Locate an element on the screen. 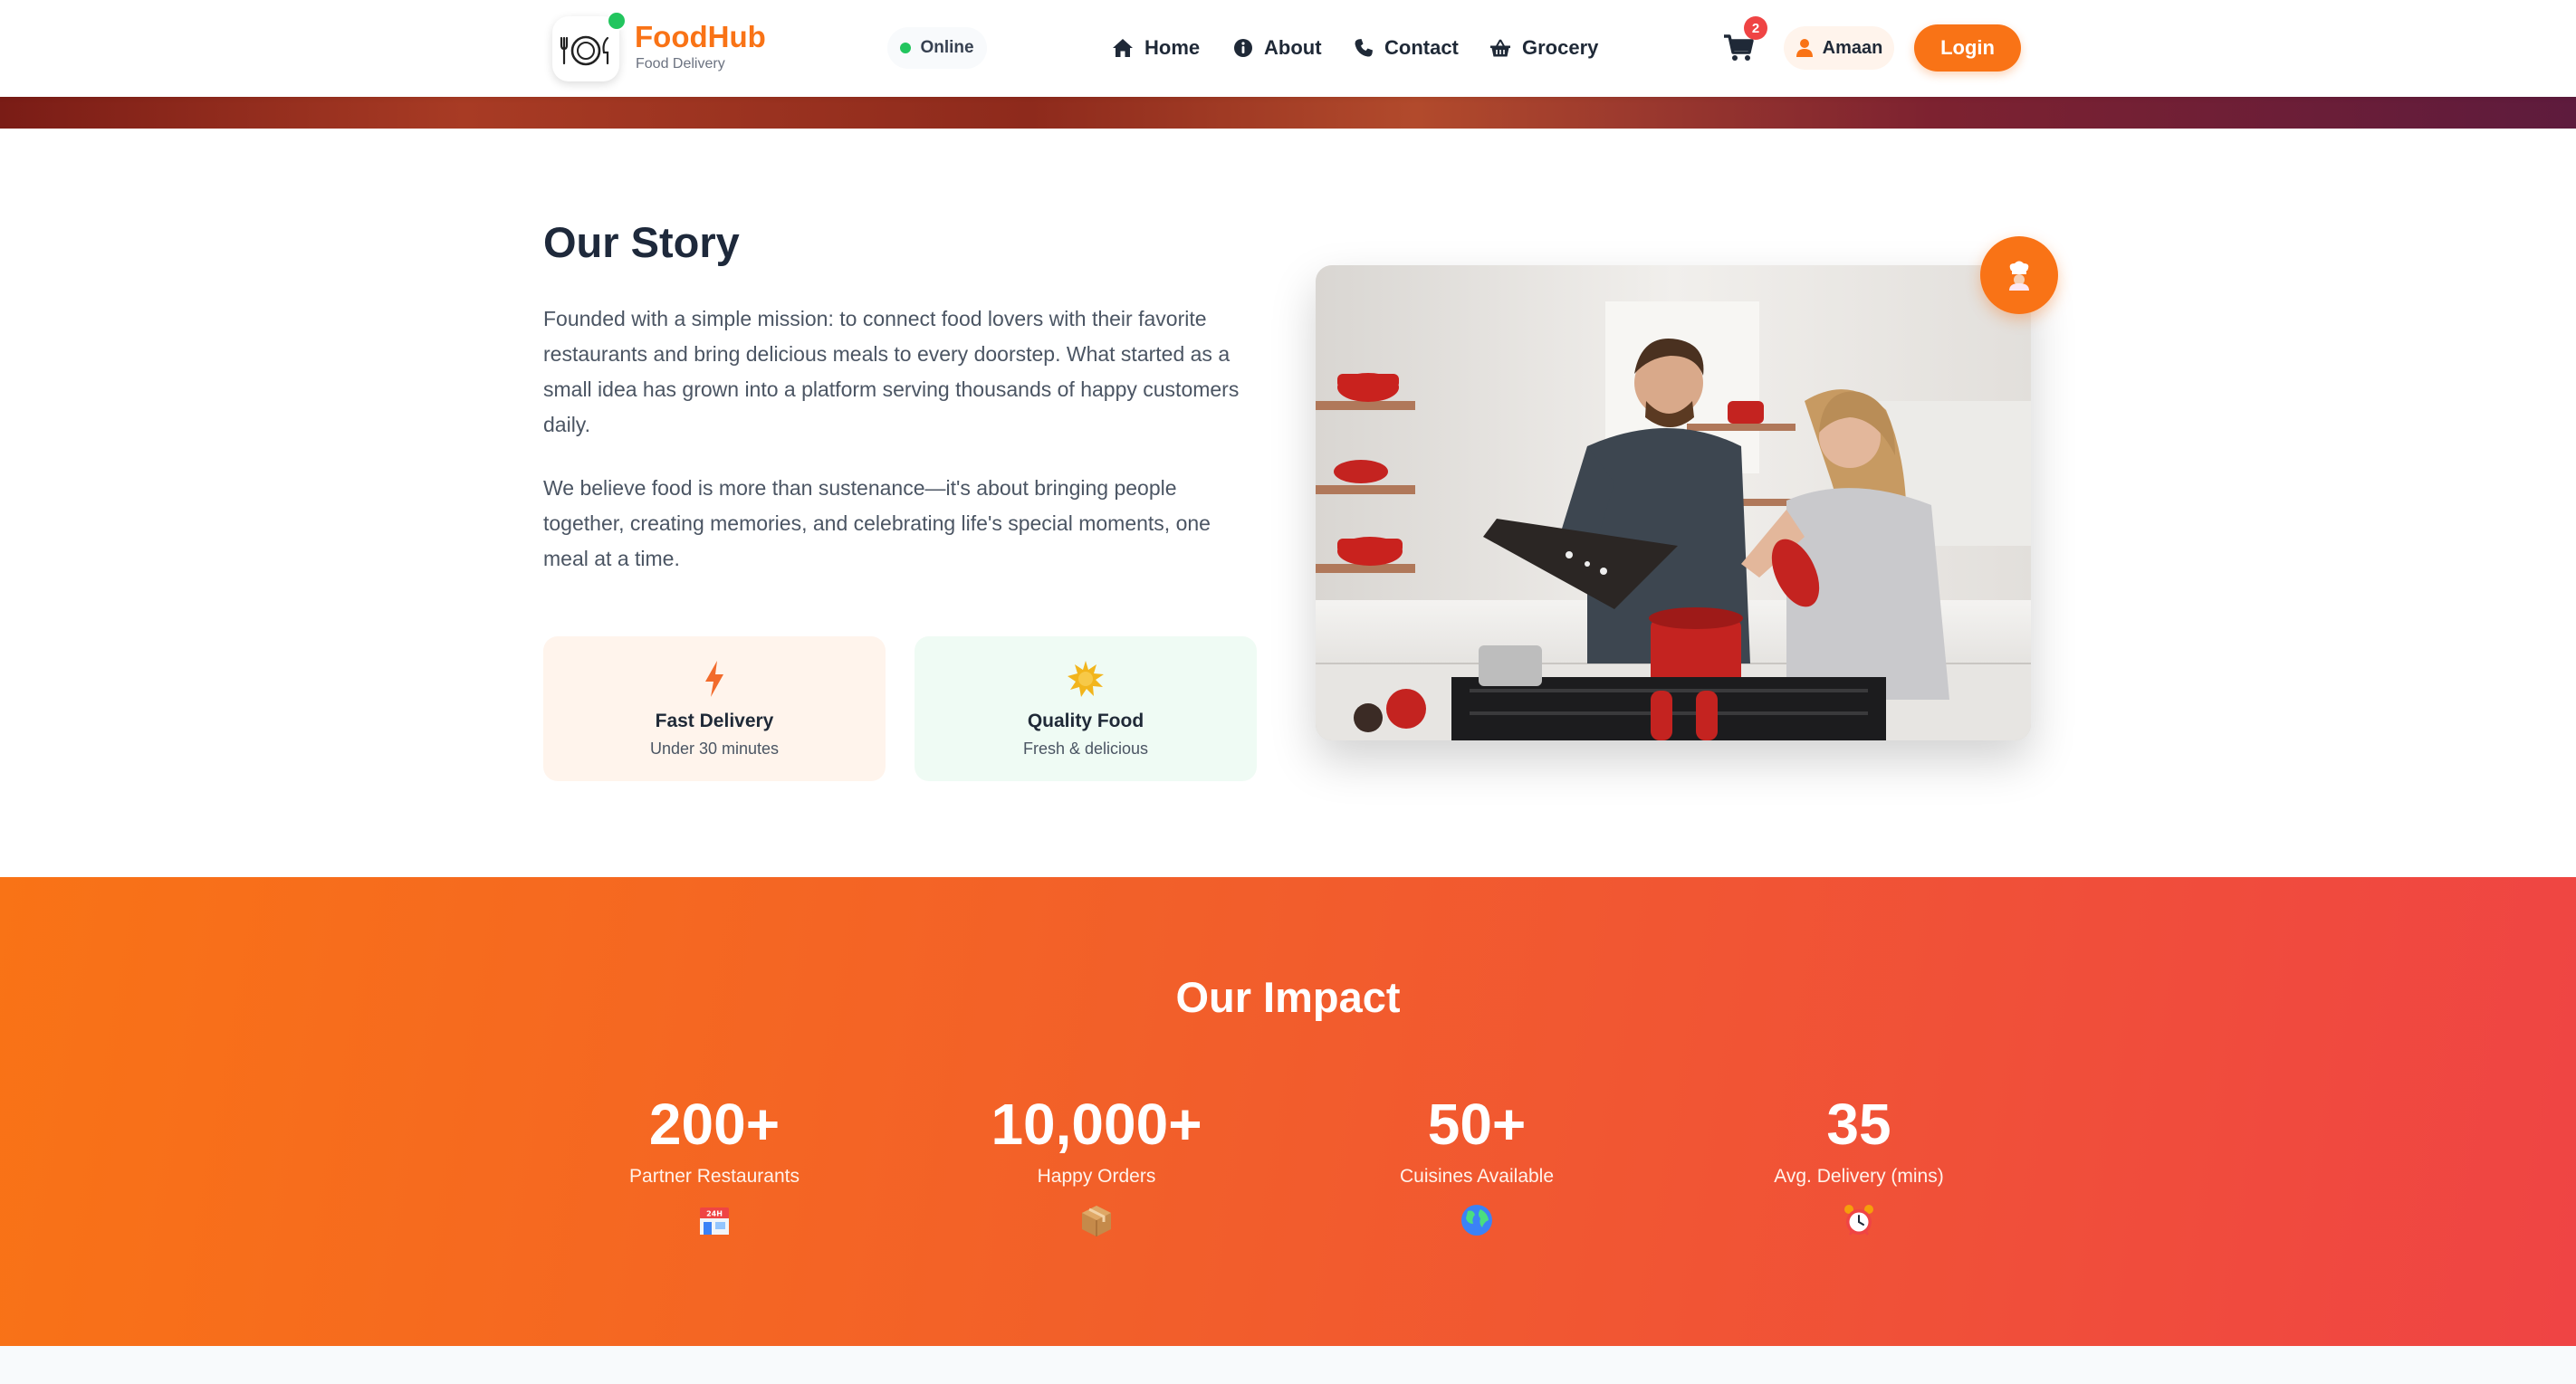 The height and width of the screenshot is (1384, 2576). impact-title: Our Impact is located at coordinates (1288, 997).